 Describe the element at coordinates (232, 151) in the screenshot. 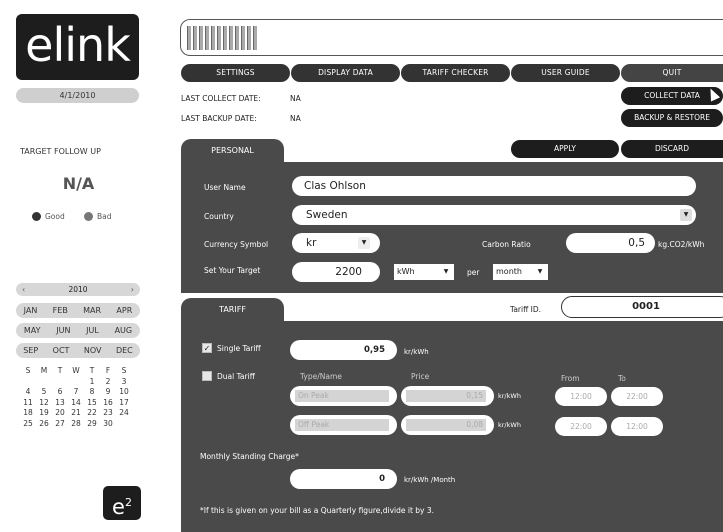

I see `tab-personal: PERSONAL` at that location.